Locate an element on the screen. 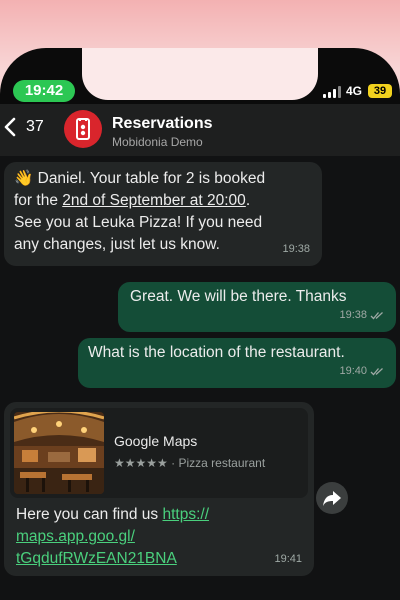 The image size is (400, 600). date-link: 2nd of September at 20:00 is located at coordinates (154, 200).